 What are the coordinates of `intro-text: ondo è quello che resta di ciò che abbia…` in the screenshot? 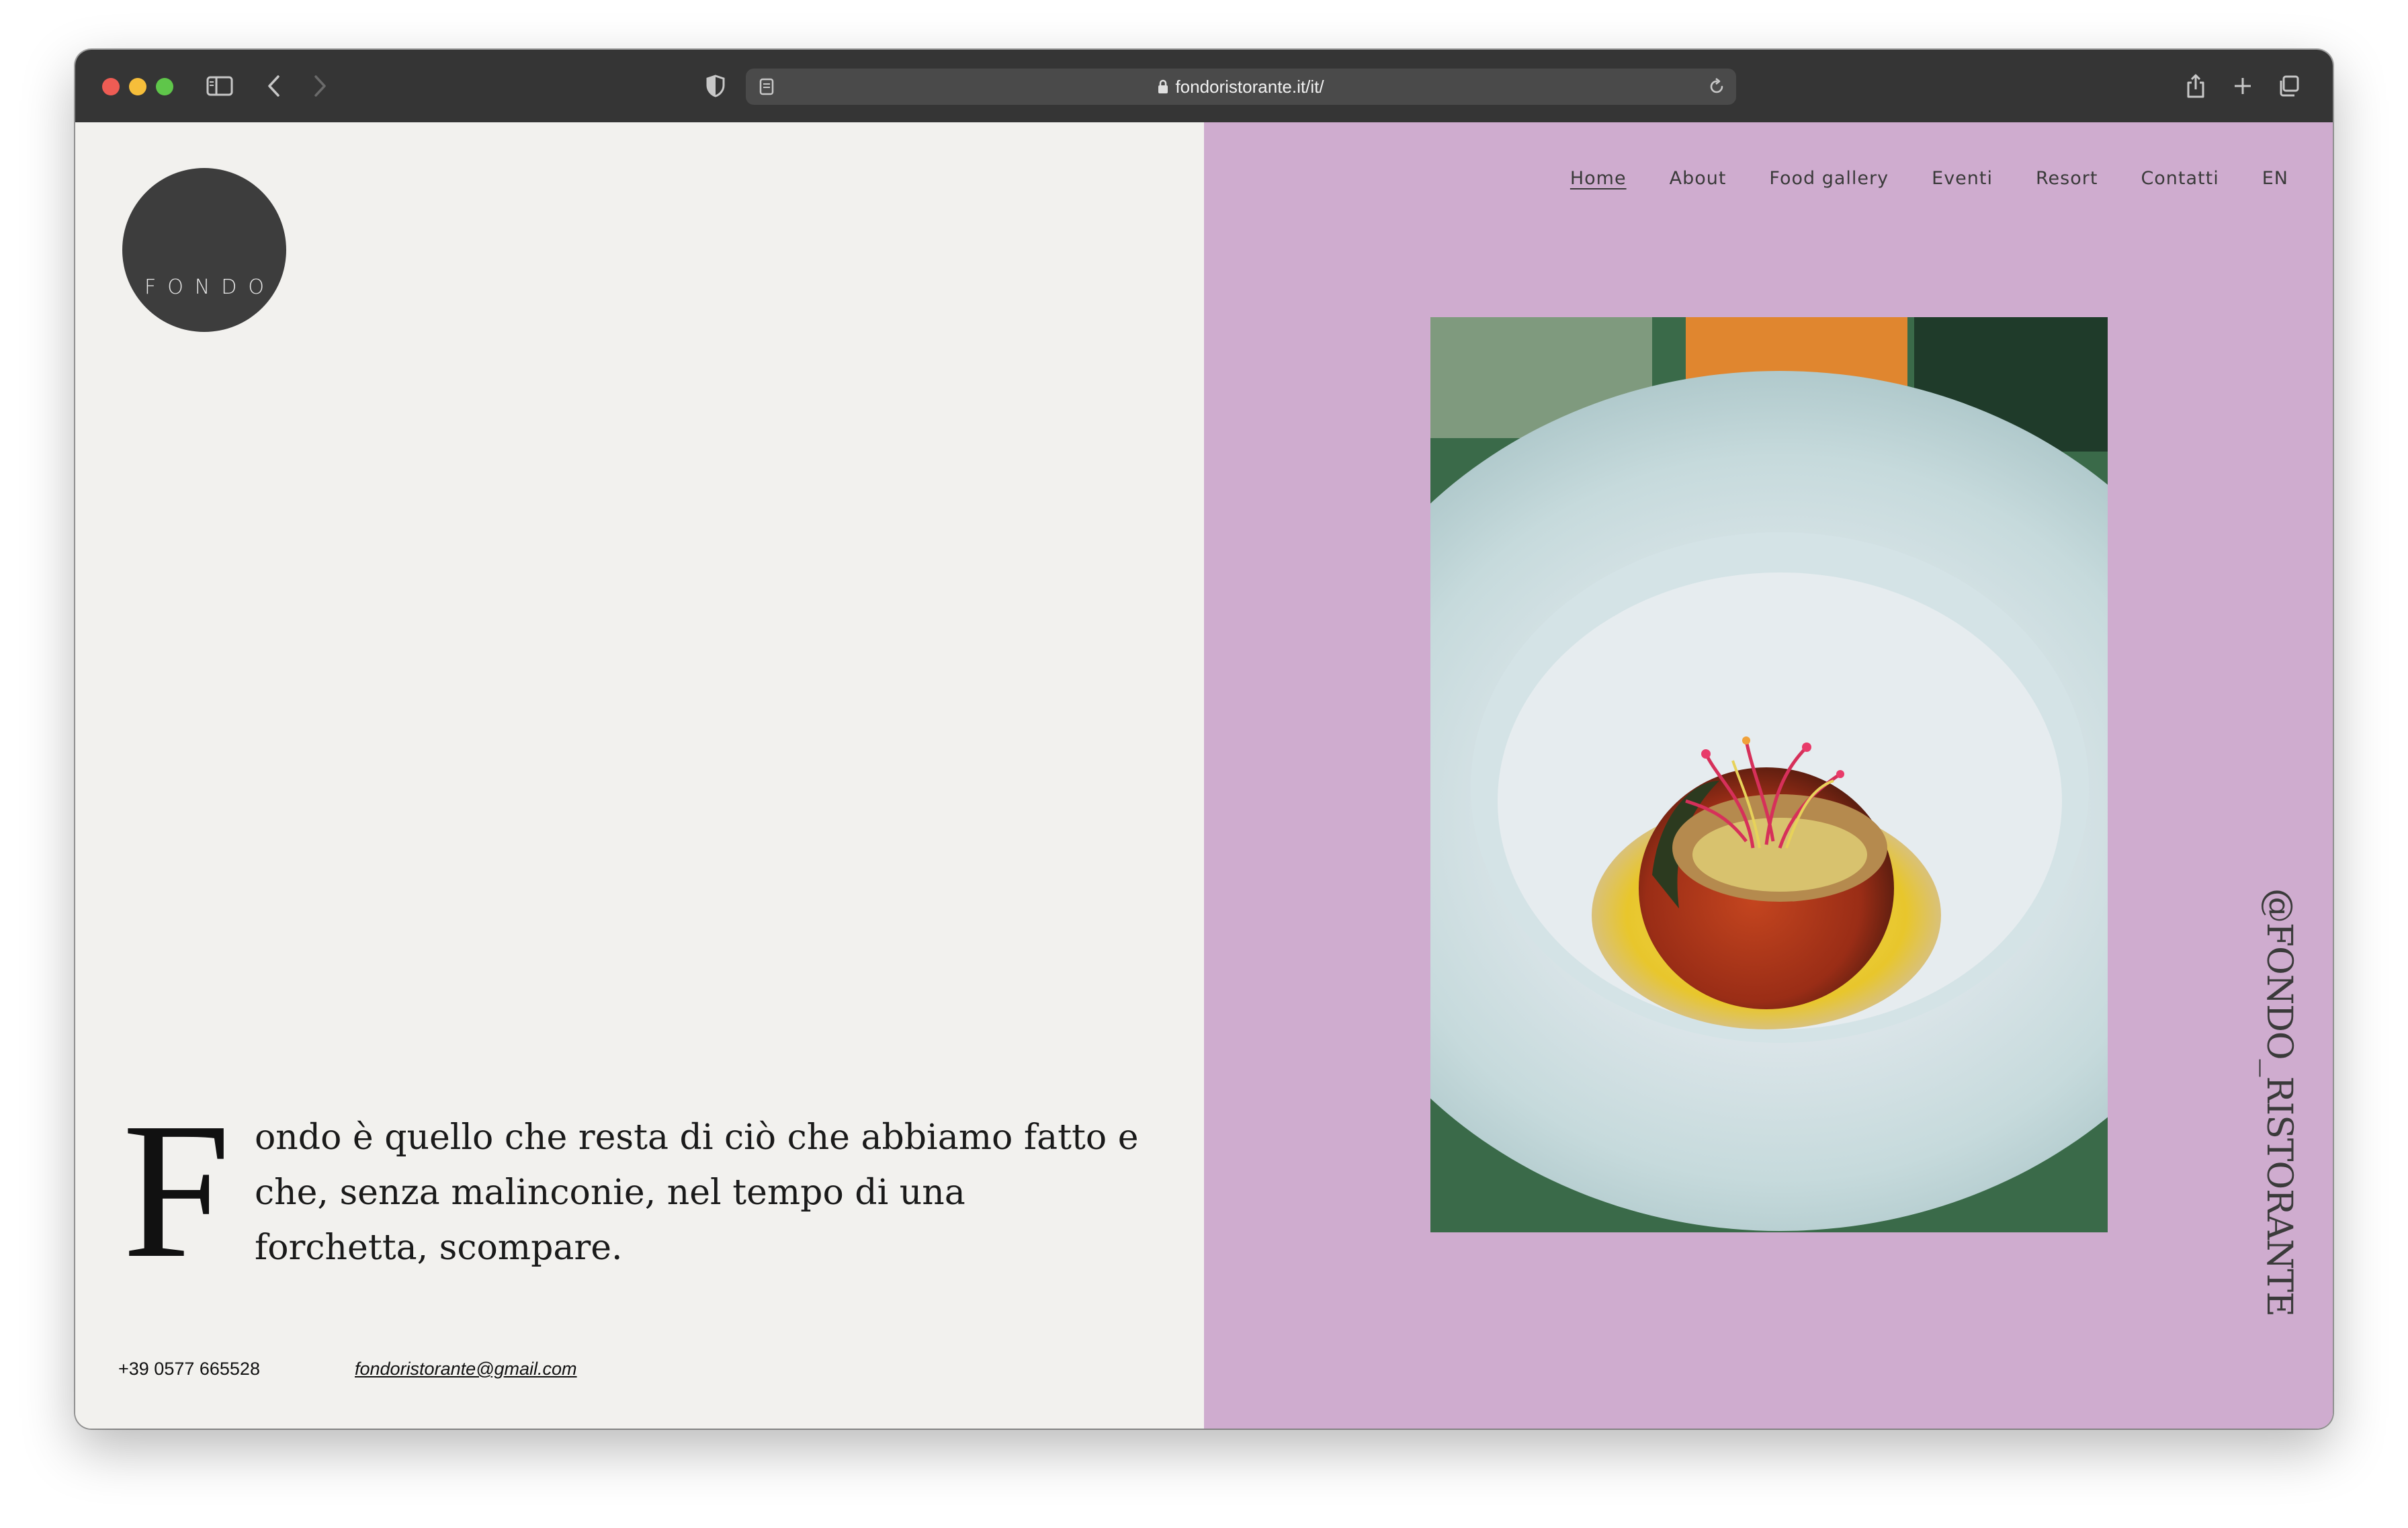 It's located at (697, 1193).